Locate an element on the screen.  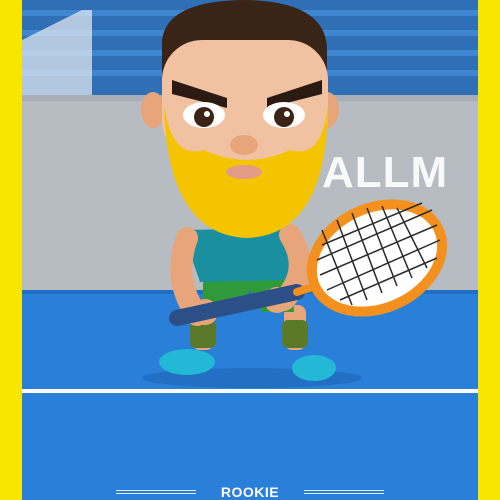
right-yellow-border is located at coordinates (489, 250).